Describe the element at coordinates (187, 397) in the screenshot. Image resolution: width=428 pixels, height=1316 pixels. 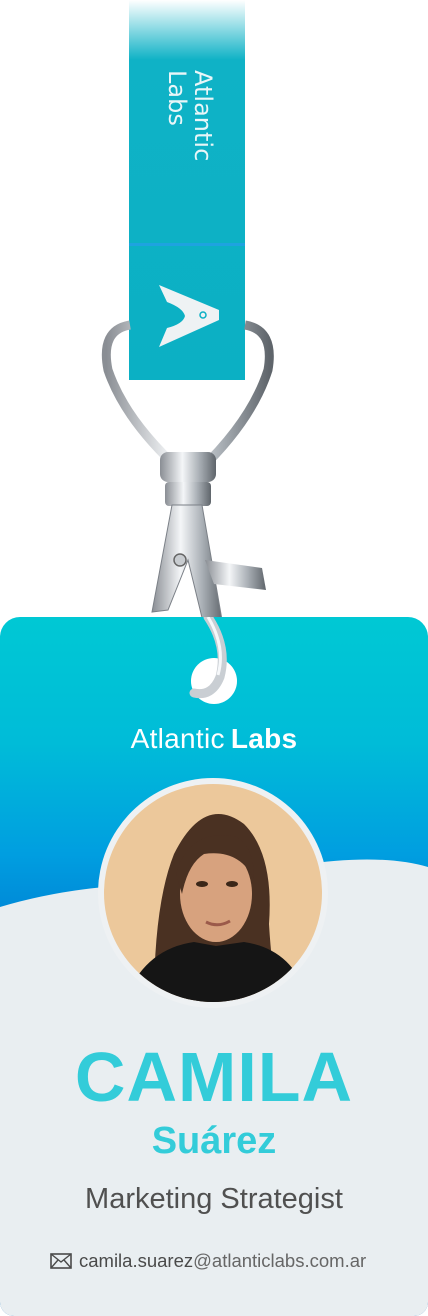
I see `d-ring` at that location.